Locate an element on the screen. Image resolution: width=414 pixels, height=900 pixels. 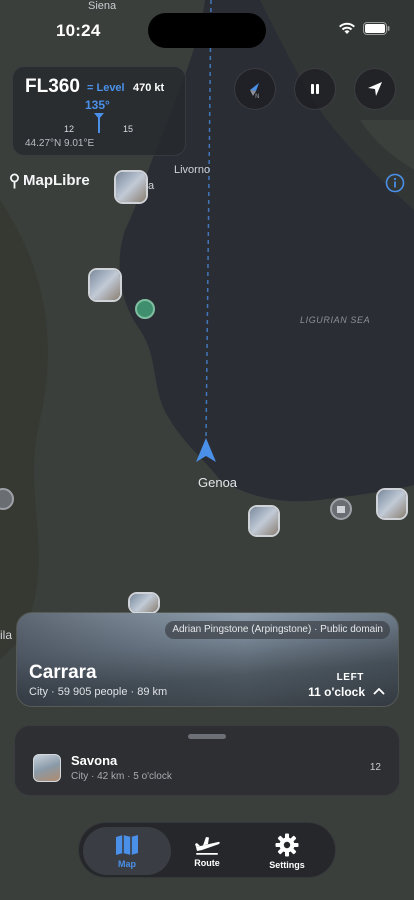
chevron-up-icon is located at coordinates (379, 691).